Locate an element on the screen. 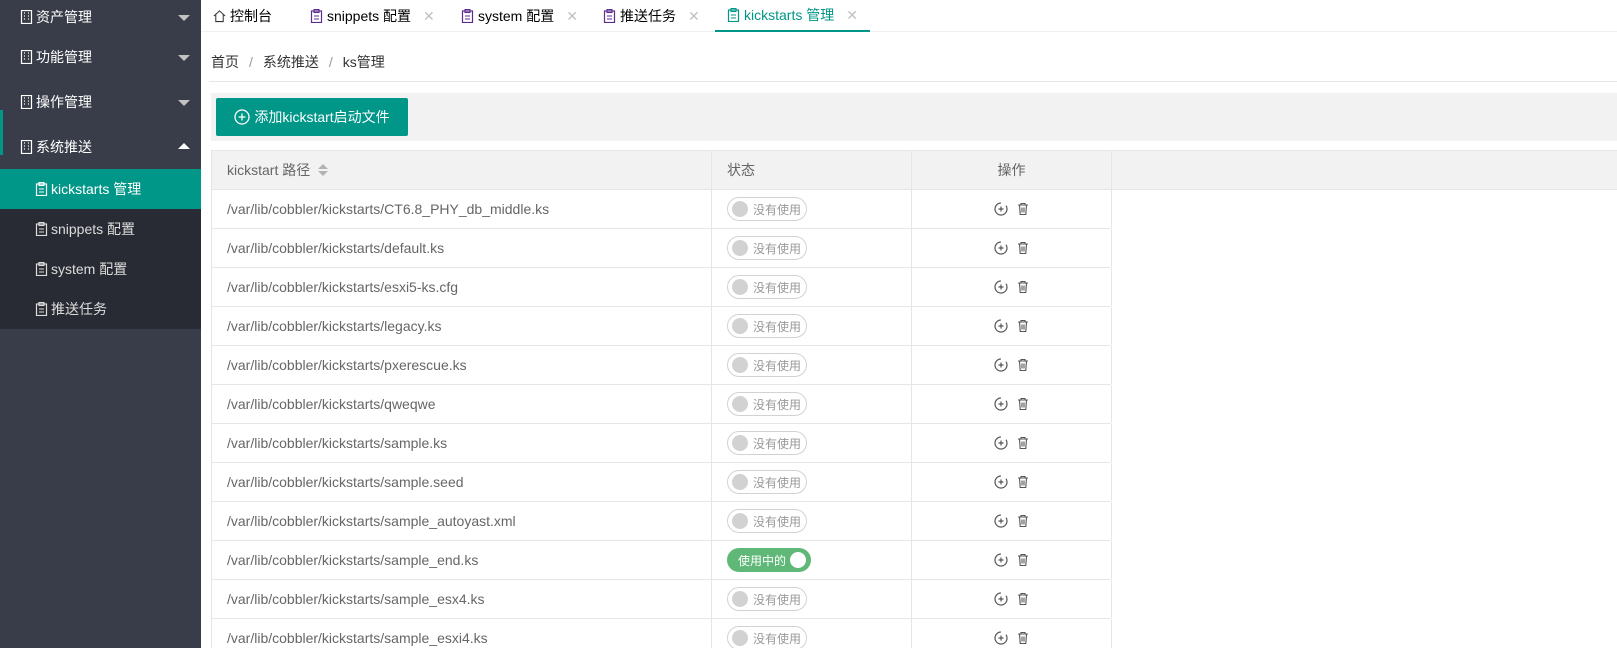  sidebar-group-operations: 操作管理 is located at coordinates (100, 101).